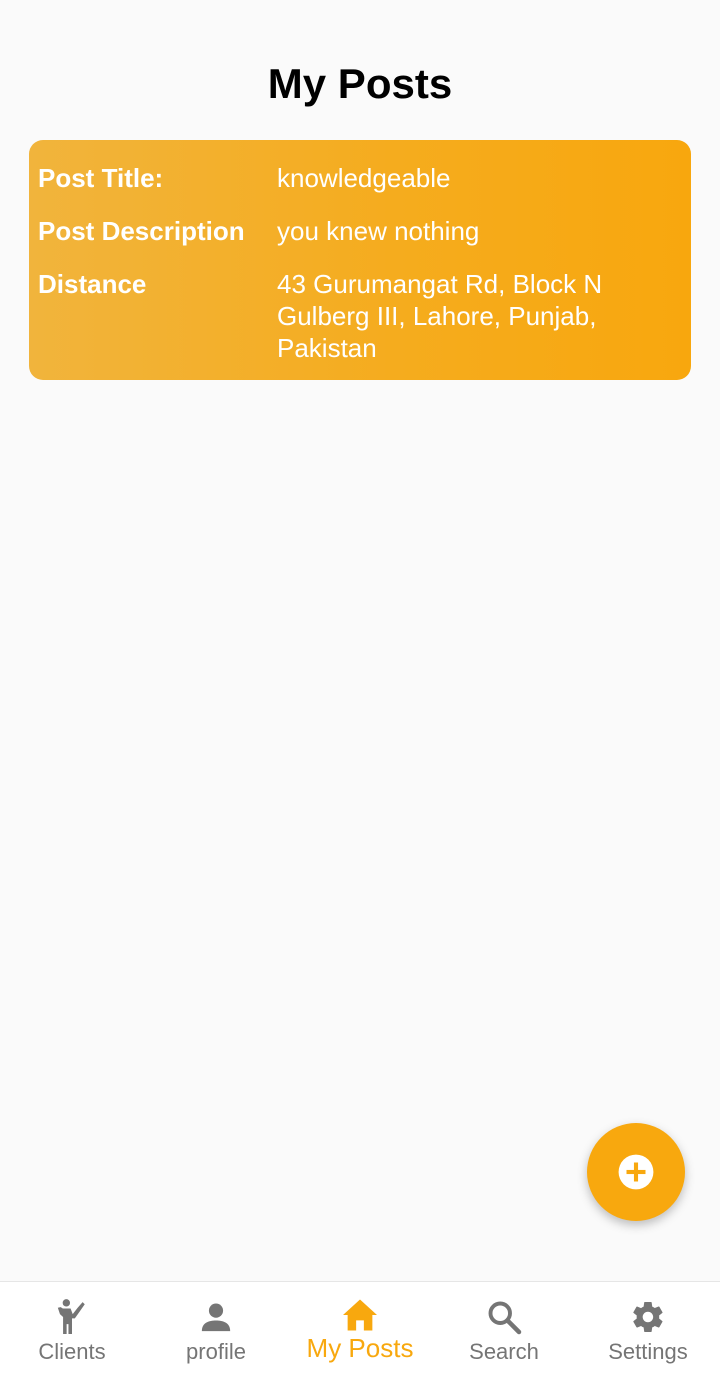  I want to click on post-description-row: Post Description you knew nothing, so click(360, 231).